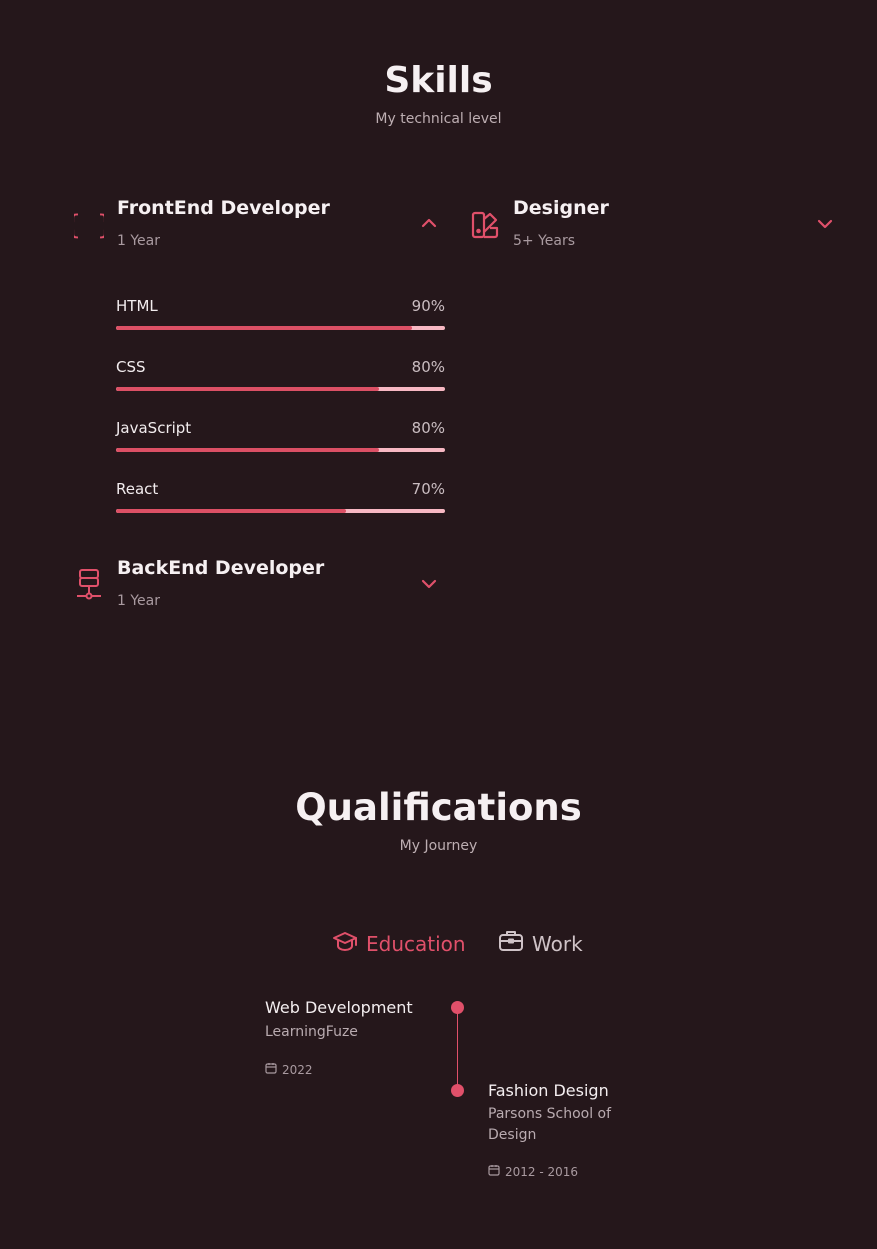 This screenshot has height=1249, width=877. I want to click on chevron-up-icon, so click(429, 223).